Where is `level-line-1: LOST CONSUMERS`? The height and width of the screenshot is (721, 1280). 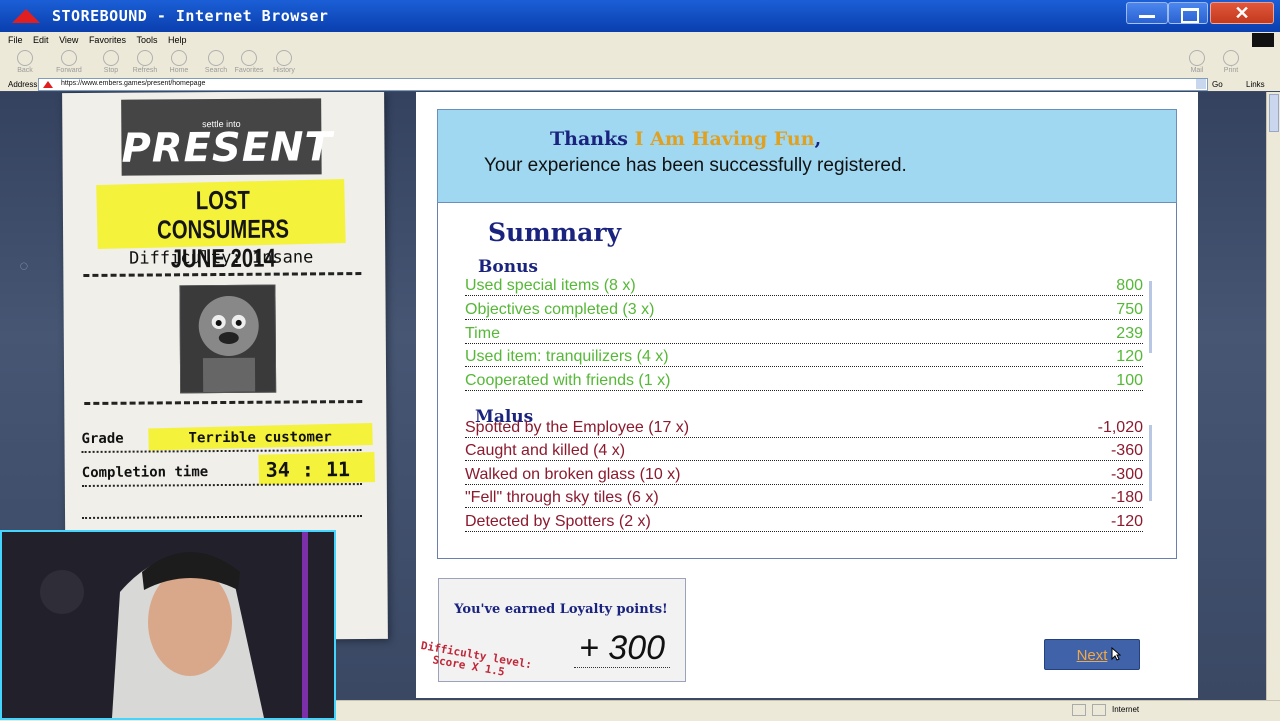
level-line-1: LOST CONSUMERS is located at coordinates (223, 214).